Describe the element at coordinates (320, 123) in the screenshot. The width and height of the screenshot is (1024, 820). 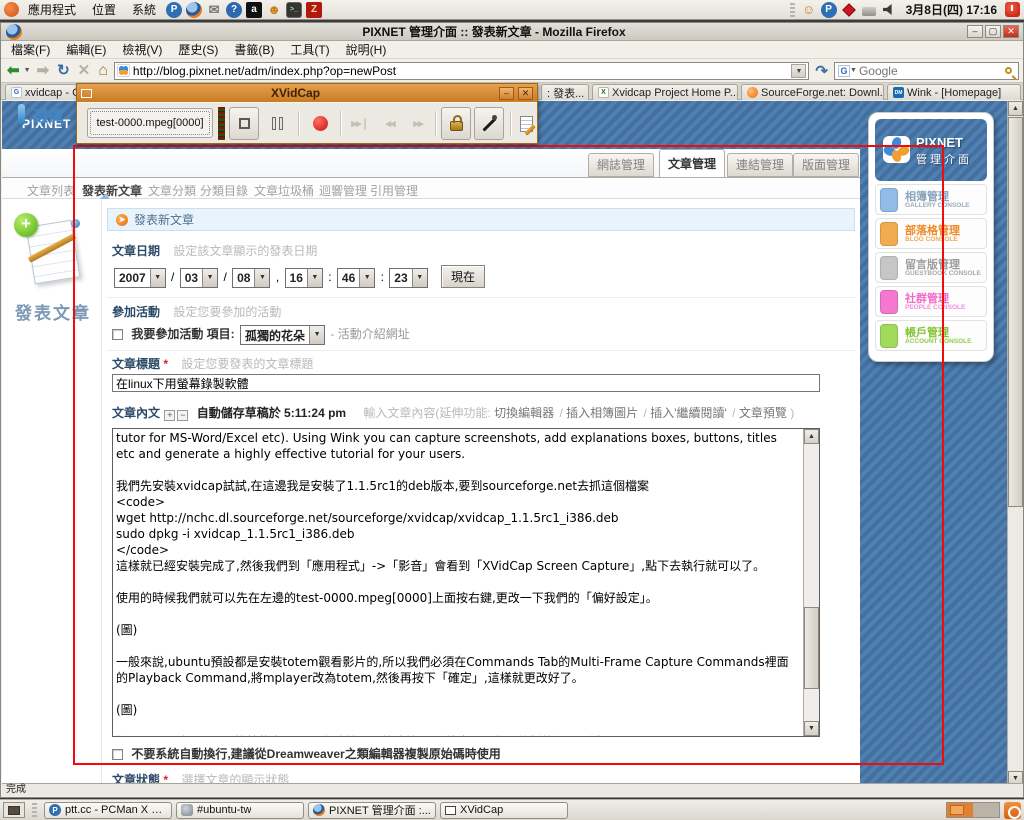
I see `record-button` at that location.